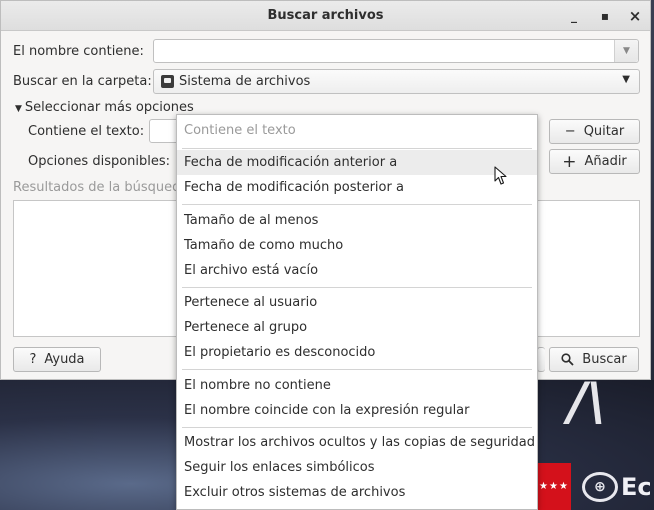  I want to click on maximize-button: ▪, so click(605, 16).